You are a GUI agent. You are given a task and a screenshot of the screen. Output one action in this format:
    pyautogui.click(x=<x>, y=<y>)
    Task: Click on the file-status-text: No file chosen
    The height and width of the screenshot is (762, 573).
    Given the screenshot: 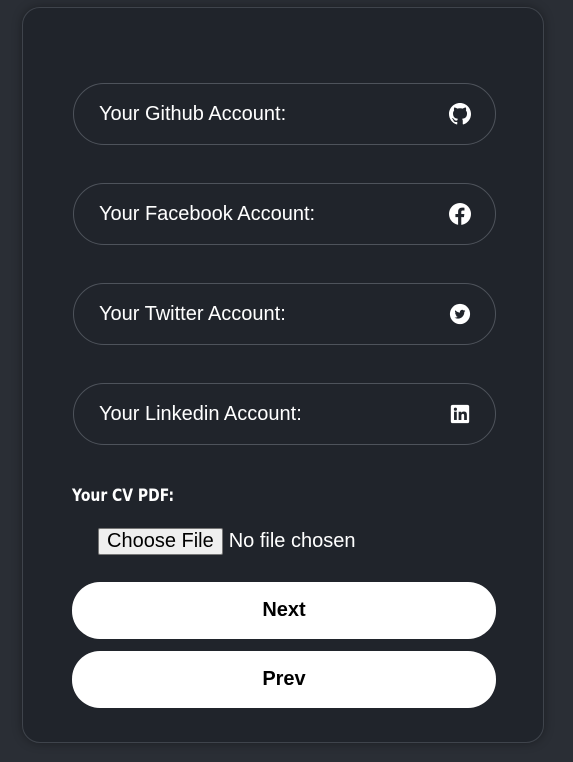 What is the action you would take?
    pyautogui.click(x=292, y=541)
    